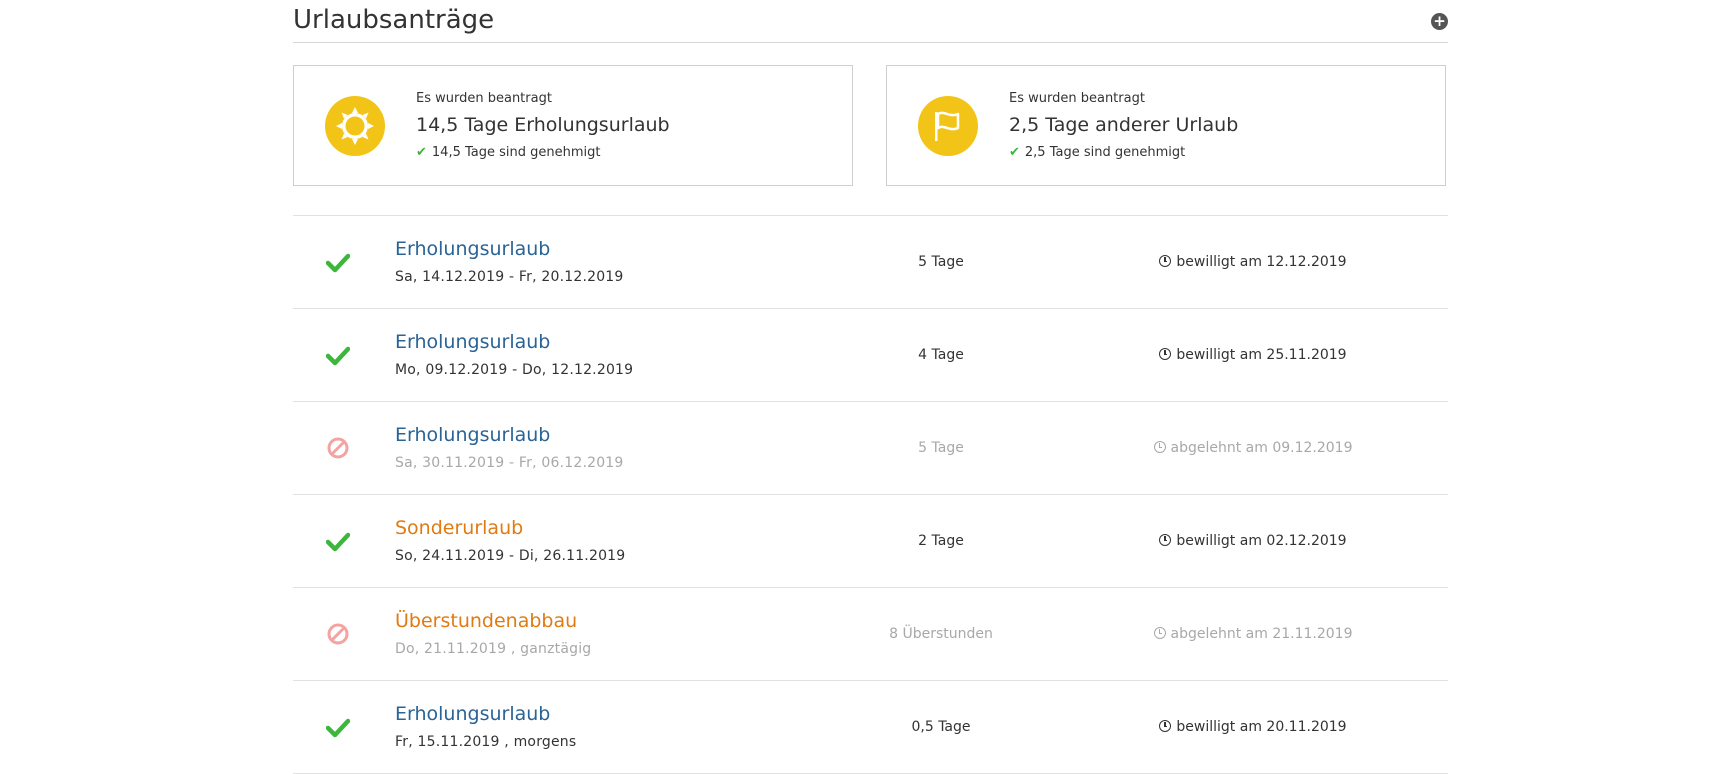 Image resolution: width=1720 pixels, height=774 pixels. What do you see at coordinates (948, 126) in the screenshot?
I see `flag-icon` at bounding box center [948, 126].